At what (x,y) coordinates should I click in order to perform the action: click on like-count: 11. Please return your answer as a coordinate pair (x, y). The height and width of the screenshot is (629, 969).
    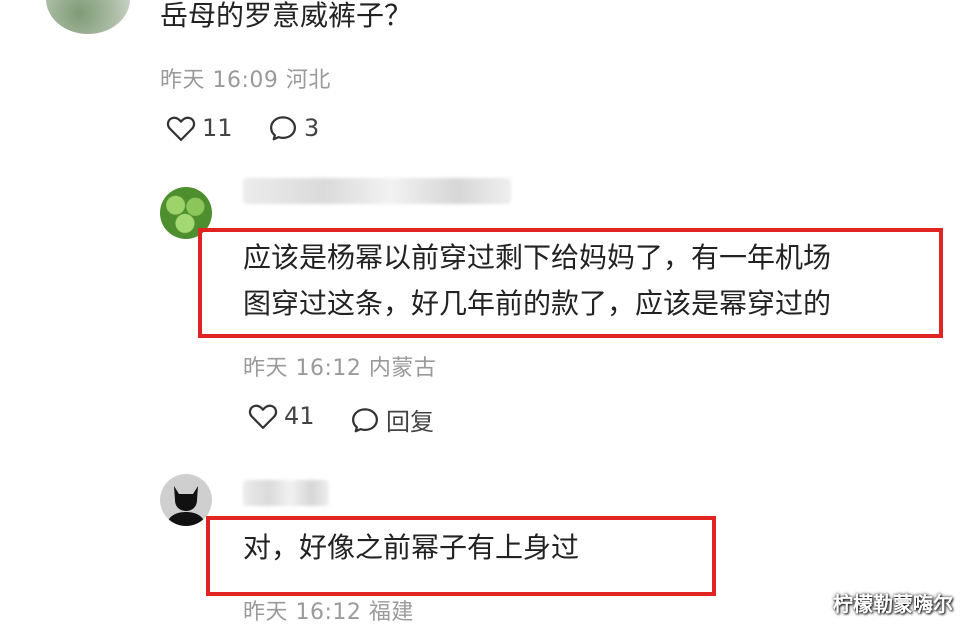
    Looking at the image, I should click on (217, 128).